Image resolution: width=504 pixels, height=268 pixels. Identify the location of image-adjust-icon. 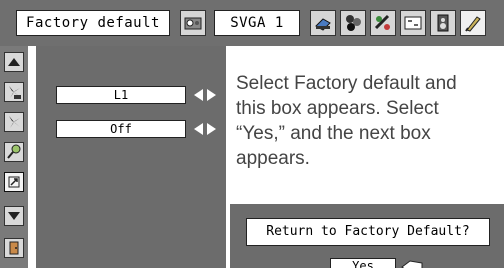
(383, 23).